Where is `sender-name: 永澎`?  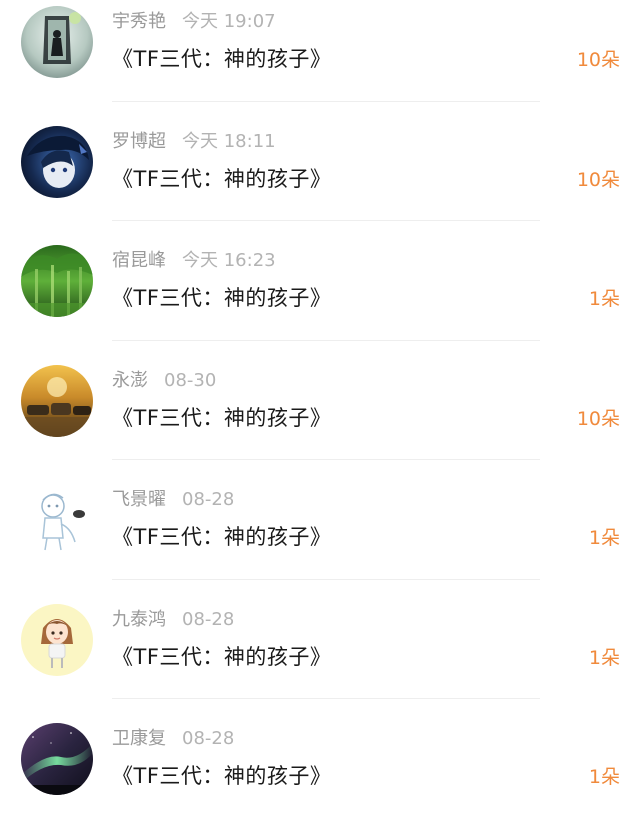
sender-name: 永澎 is located at coordinates (130, 380).